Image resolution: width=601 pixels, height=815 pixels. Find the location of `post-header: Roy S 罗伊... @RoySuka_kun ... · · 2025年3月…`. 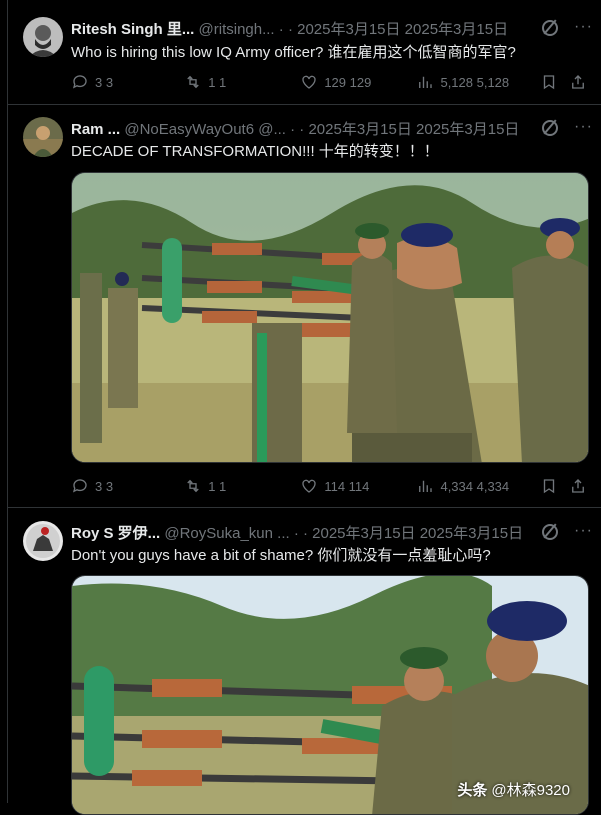

post-header: Roy S 罗伊... @RoySuka_kun ... · · 2025年3月… is located at coordinates (332, 532).